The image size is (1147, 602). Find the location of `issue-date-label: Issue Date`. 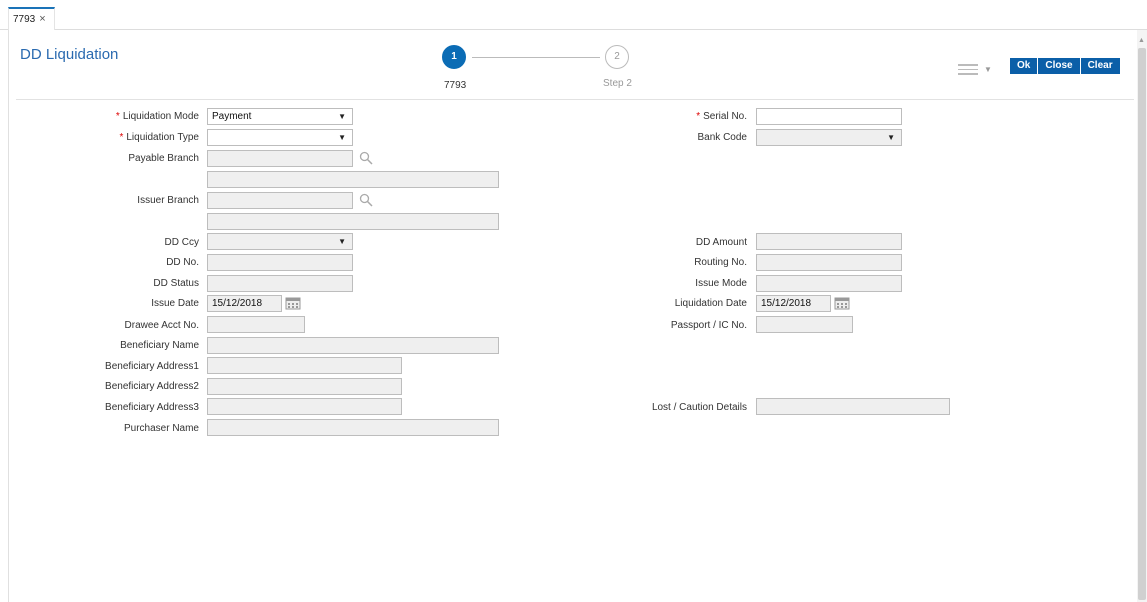

issue-date-label: Issue Date is located at coordinates (175, 303).